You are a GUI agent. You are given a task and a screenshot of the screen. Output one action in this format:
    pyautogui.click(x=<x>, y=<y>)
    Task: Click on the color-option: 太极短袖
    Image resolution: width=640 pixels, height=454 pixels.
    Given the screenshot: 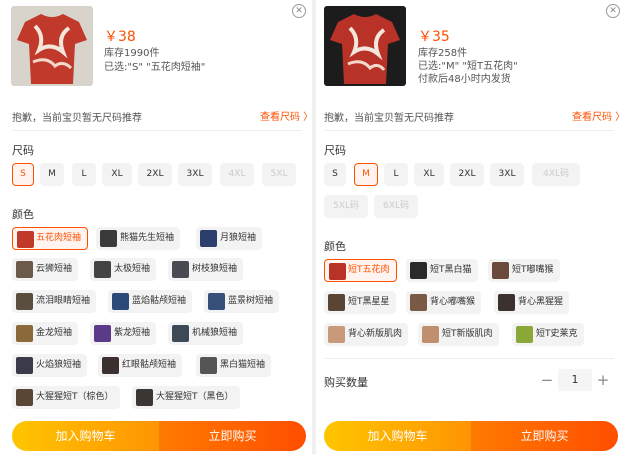 What is the action you would take?
    pyautogui.click(x=123, y=269)
    